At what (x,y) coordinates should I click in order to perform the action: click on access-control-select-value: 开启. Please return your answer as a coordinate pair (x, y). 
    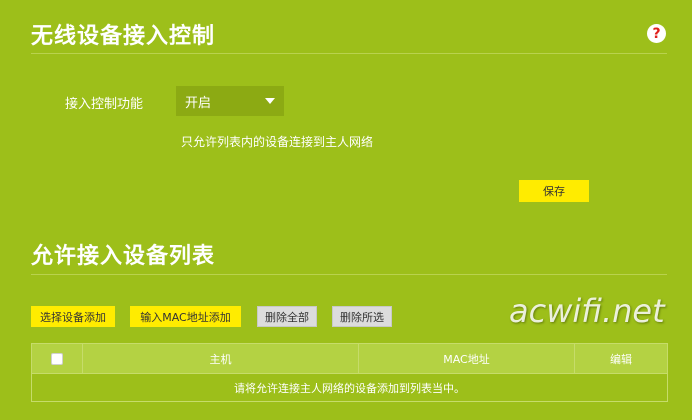
    Looking at the image, I should click on (198, 103).